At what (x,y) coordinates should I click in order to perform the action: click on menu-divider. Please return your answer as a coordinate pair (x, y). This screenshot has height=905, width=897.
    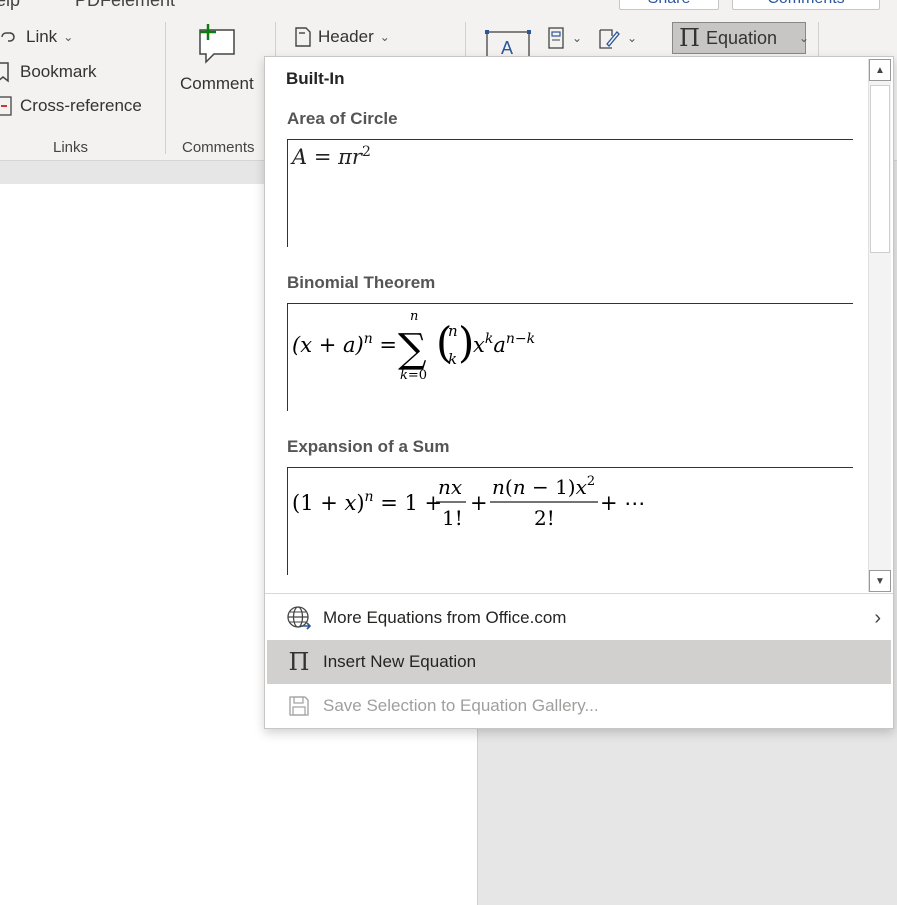
    Looking at the image, I should click on (579, 593).